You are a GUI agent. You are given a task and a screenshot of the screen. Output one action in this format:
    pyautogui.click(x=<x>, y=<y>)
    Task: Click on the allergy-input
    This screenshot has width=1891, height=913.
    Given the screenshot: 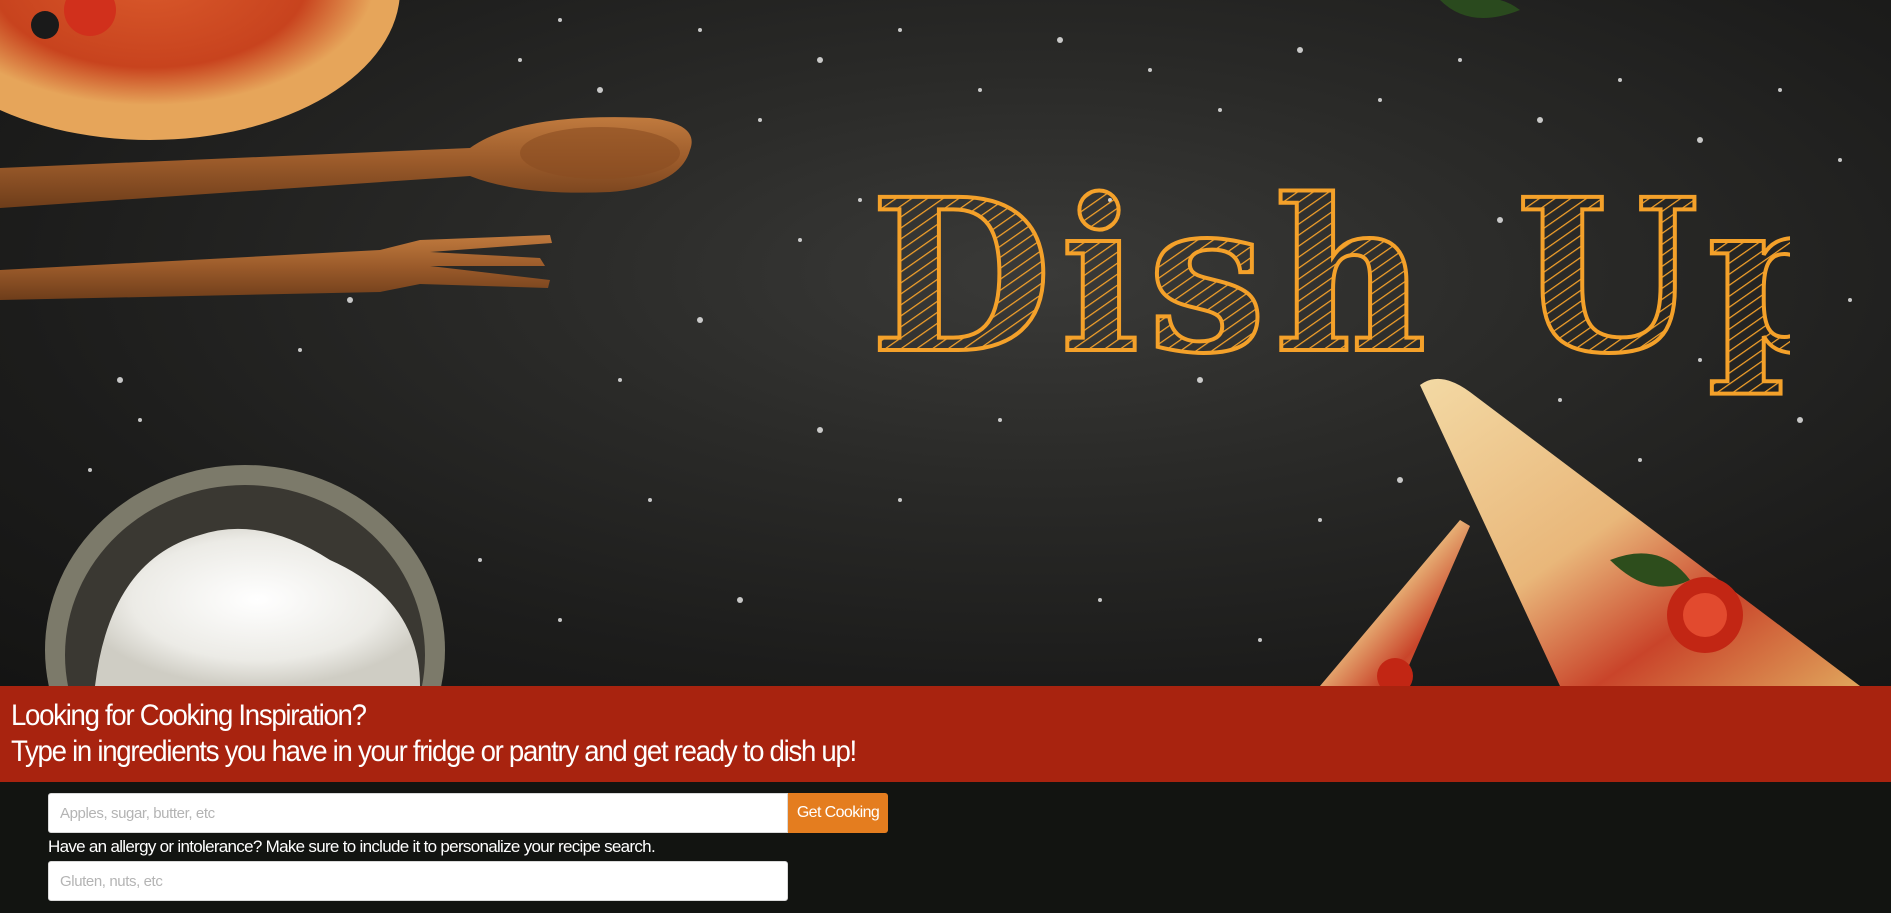 What is the action you would take?
    pyautogui.click(x=418, y=881)
    